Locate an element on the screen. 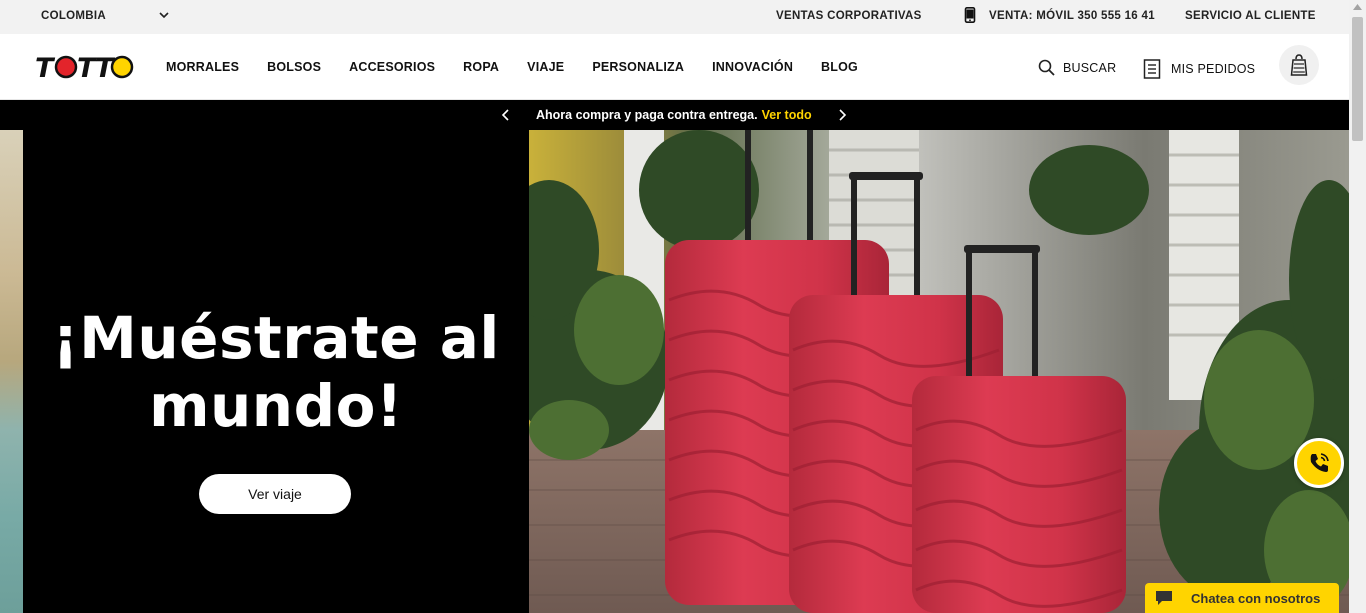 The width and height of the screenshot is (1366, 613). chevron-down-icon is located at coordinates (164, 15).